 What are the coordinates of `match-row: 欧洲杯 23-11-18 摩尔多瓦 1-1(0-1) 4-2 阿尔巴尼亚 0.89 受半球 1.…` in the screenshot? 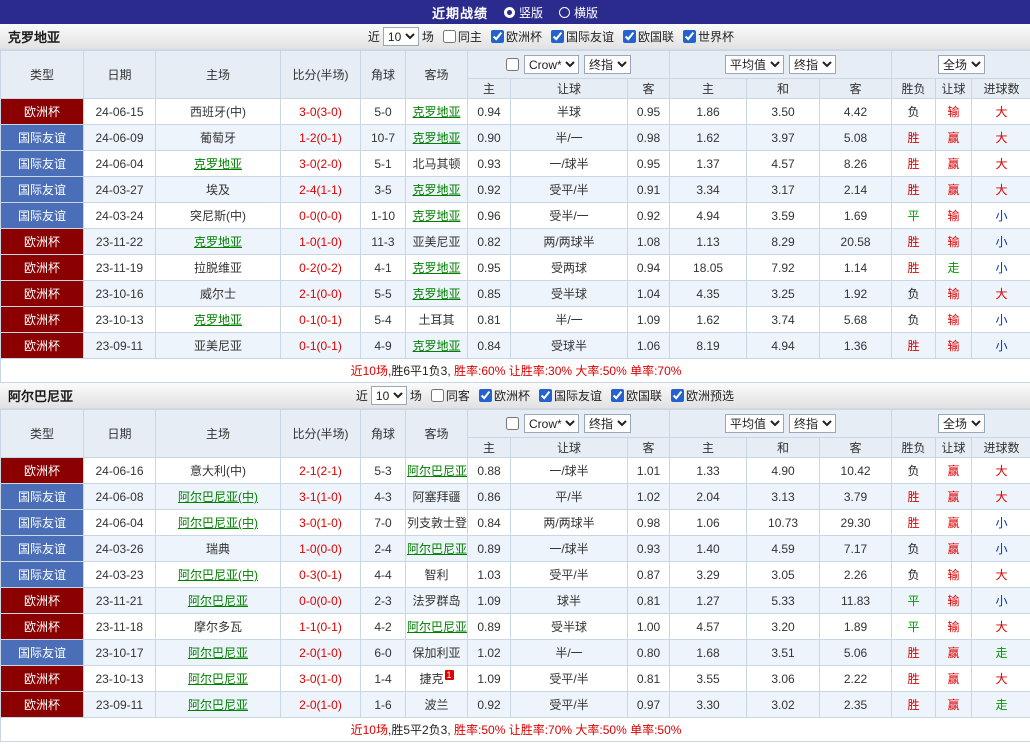 It's located at (515, 626).